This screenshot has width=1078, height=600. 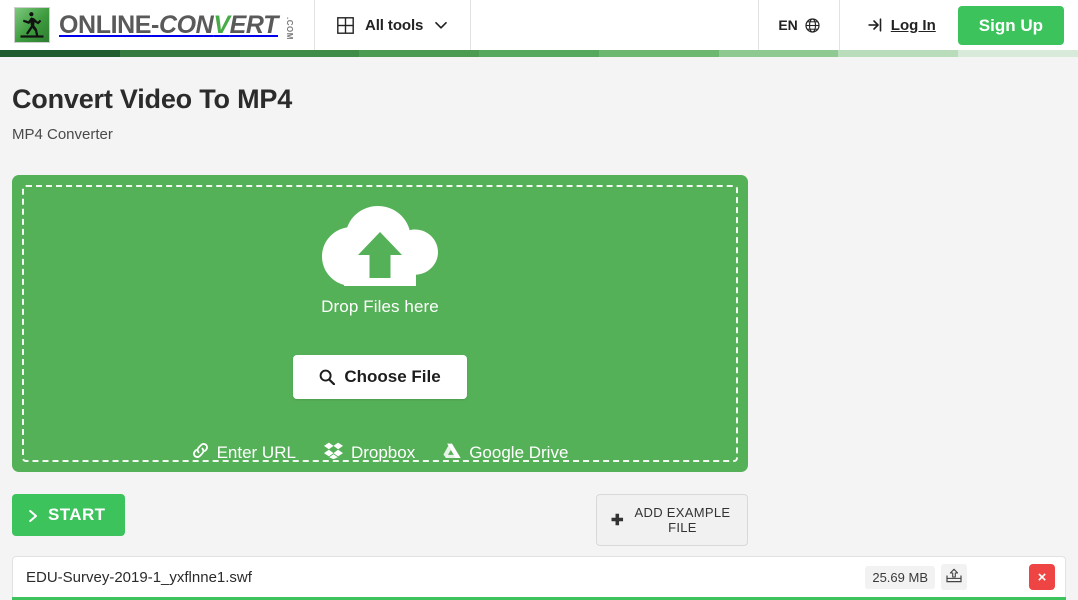 I want to click on file-source-links: Enter URL Dropbox Google Drive, so click(x=380, y=453).